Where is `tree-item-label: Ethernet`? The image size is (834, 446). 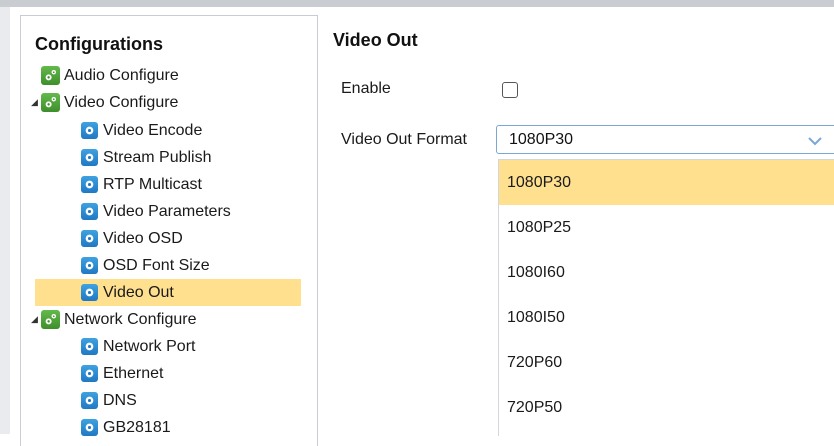 tree-item-label: Ethernet is located at coordinates (133, 373).